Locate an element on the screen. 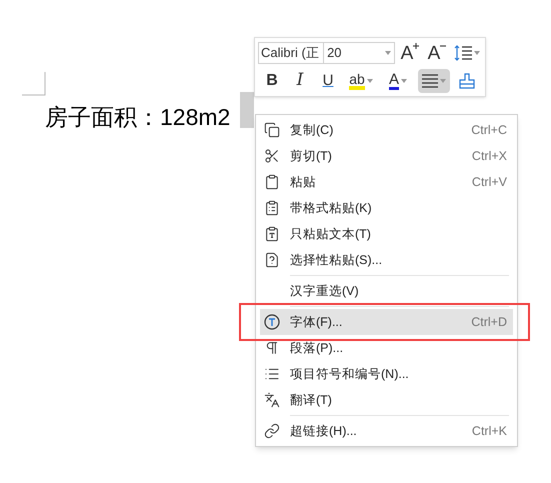  grow-font-button: A is located at coordinates (410, 53).